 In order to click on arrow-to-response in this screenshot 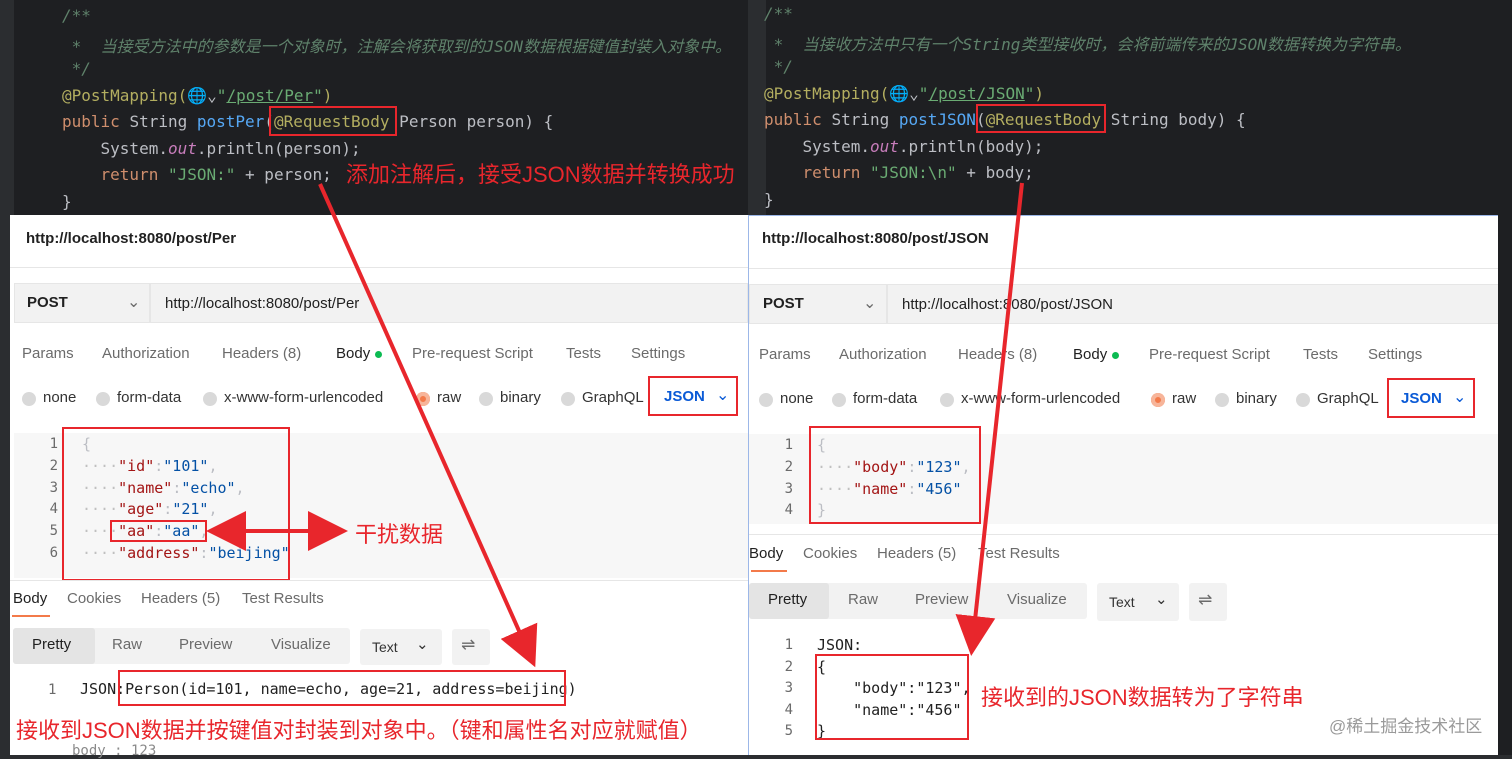, I will do `click(428, 425)`.